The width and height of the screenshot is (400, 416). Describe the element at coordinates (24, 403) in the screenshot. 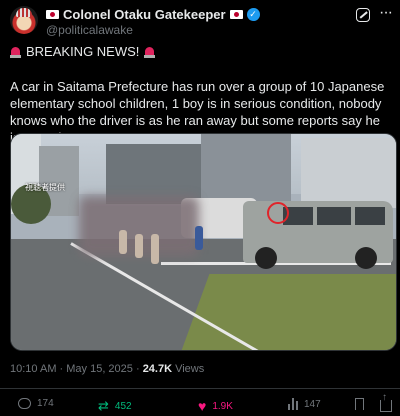

I see `reply-icon` at that location.